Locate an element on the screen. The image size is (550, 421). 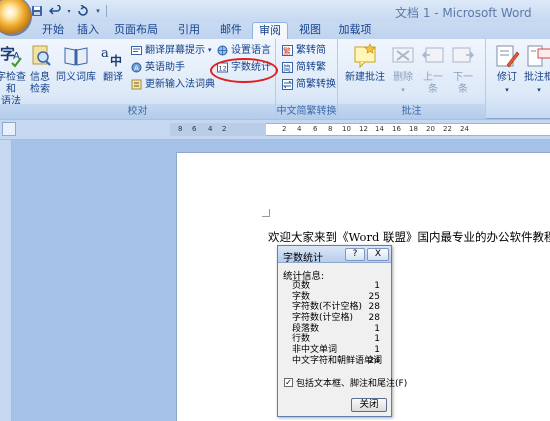
simplified-to-traditional-label: 简转繁 is located at coordinates (311, 67).